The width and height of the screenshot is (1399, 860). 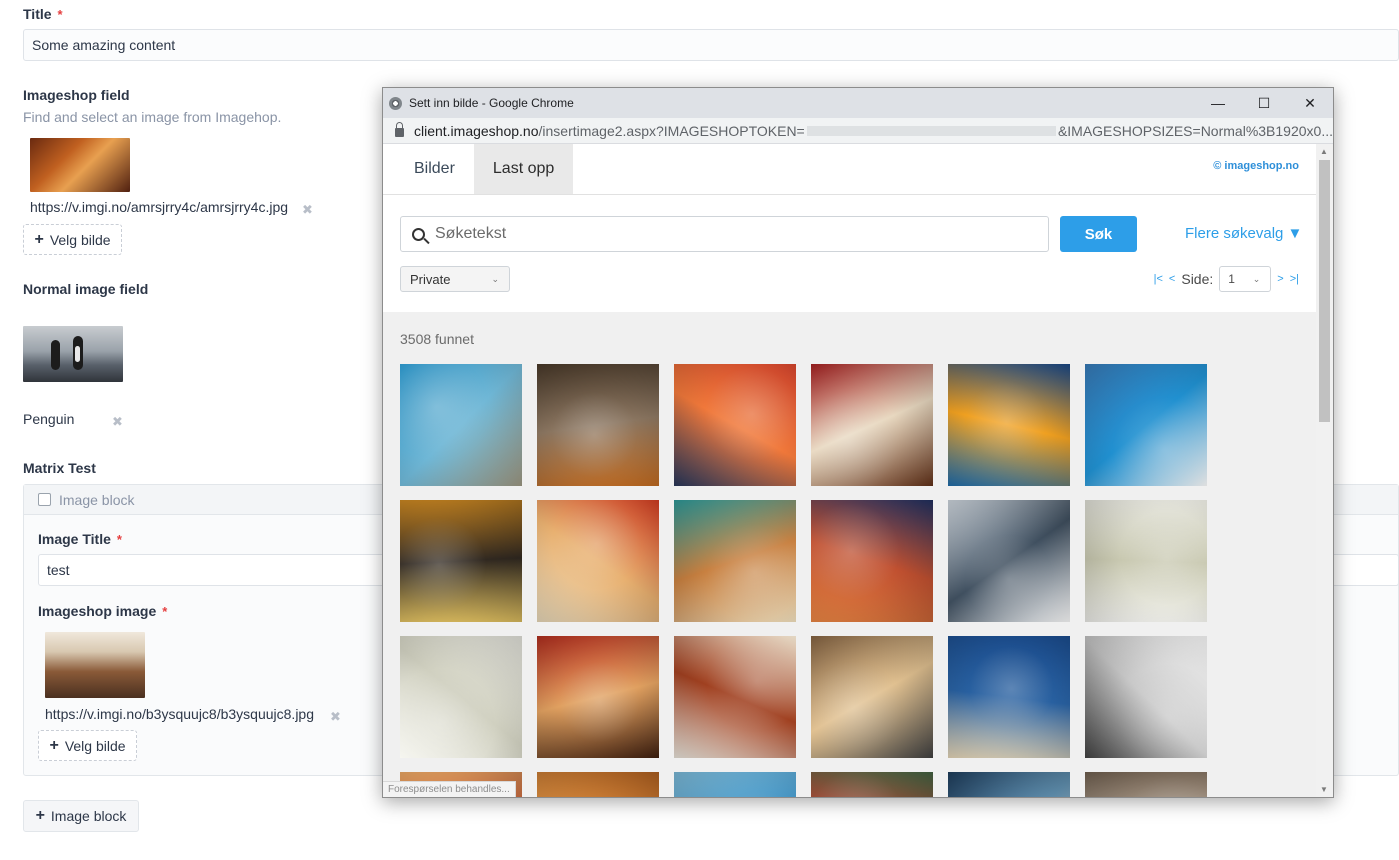 What do you see at coordinates (86, 289) in the screenshot?
I see `normal-image-field-label: Normal image field` at bounding box center [86, 289].